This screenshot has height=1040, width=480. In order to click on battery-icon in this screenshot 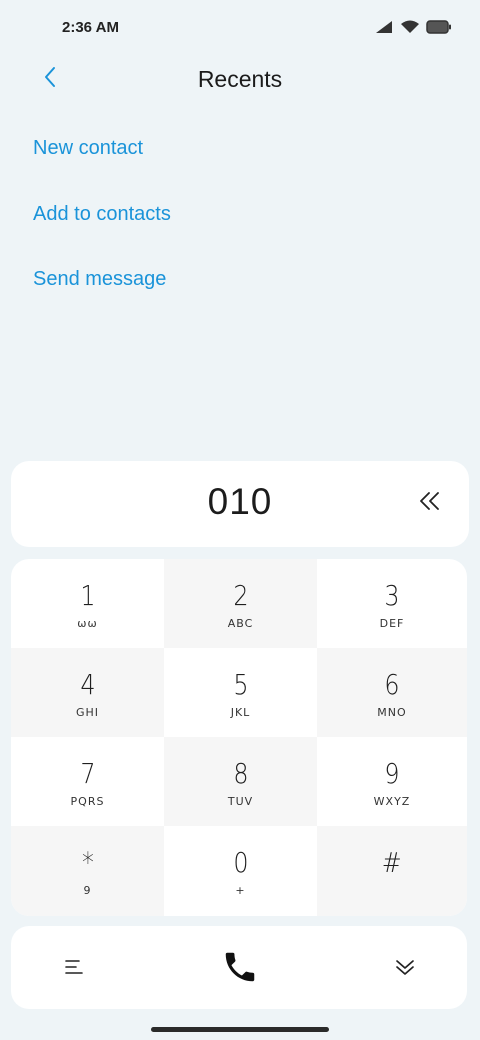, I will do `click(439, 27)`.